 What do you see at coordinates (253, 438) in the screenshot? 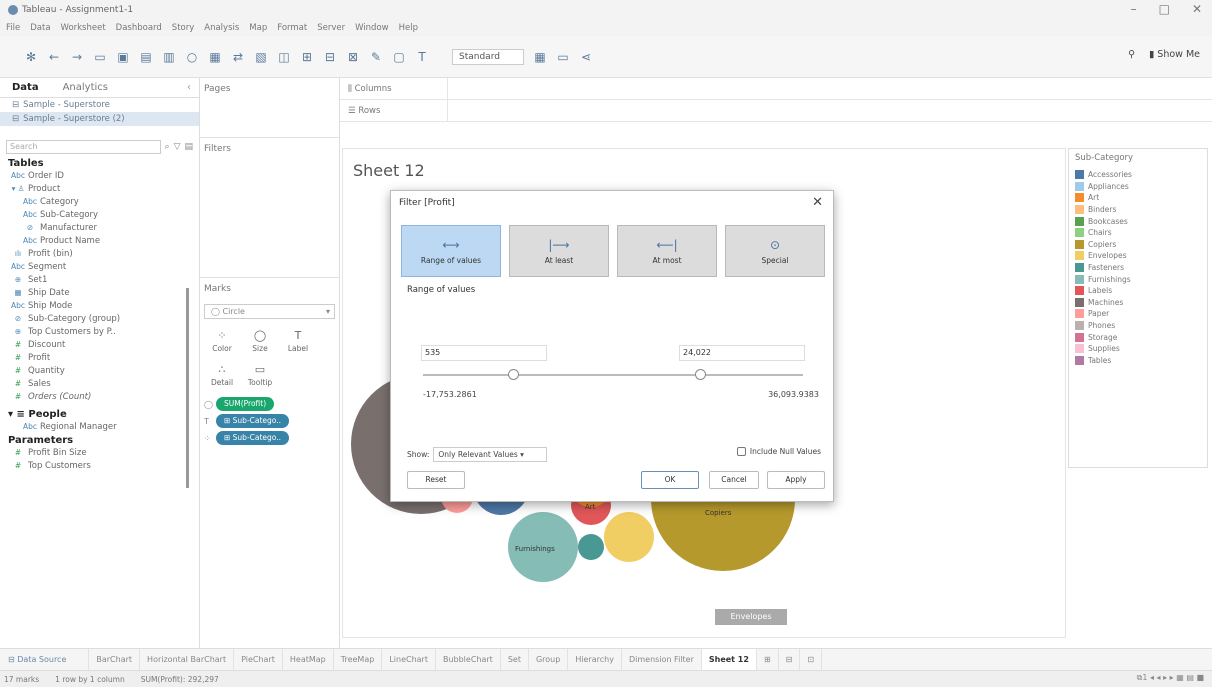
I see `sub-category-color-pill: ⊞ Sub-Catego..` at bounding box center [253, 438].